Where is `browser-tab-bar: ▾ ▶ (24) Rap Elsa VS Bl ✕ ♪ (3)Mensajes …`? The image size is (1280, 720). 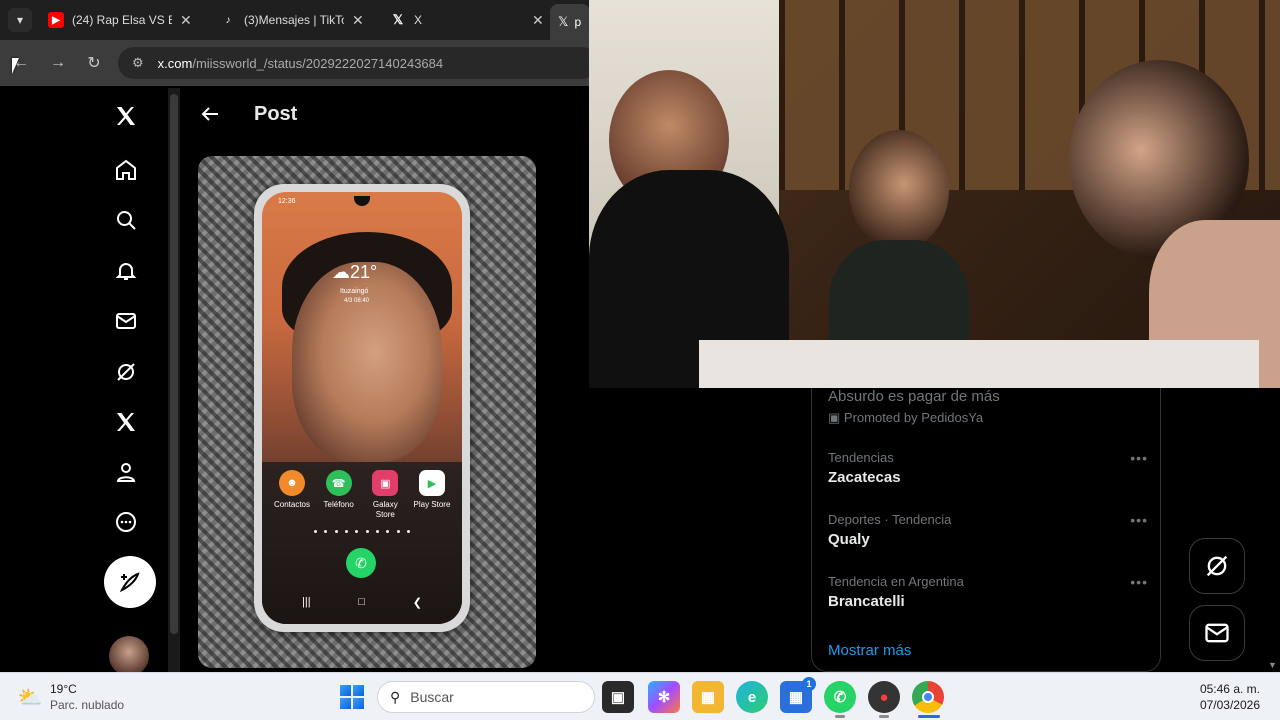
browser-tab-bar: ▾ ▶ (24) Rap Elsa VS Bl ✕ ♪ (3)Mensajes … is located at coordinates (295, 20).